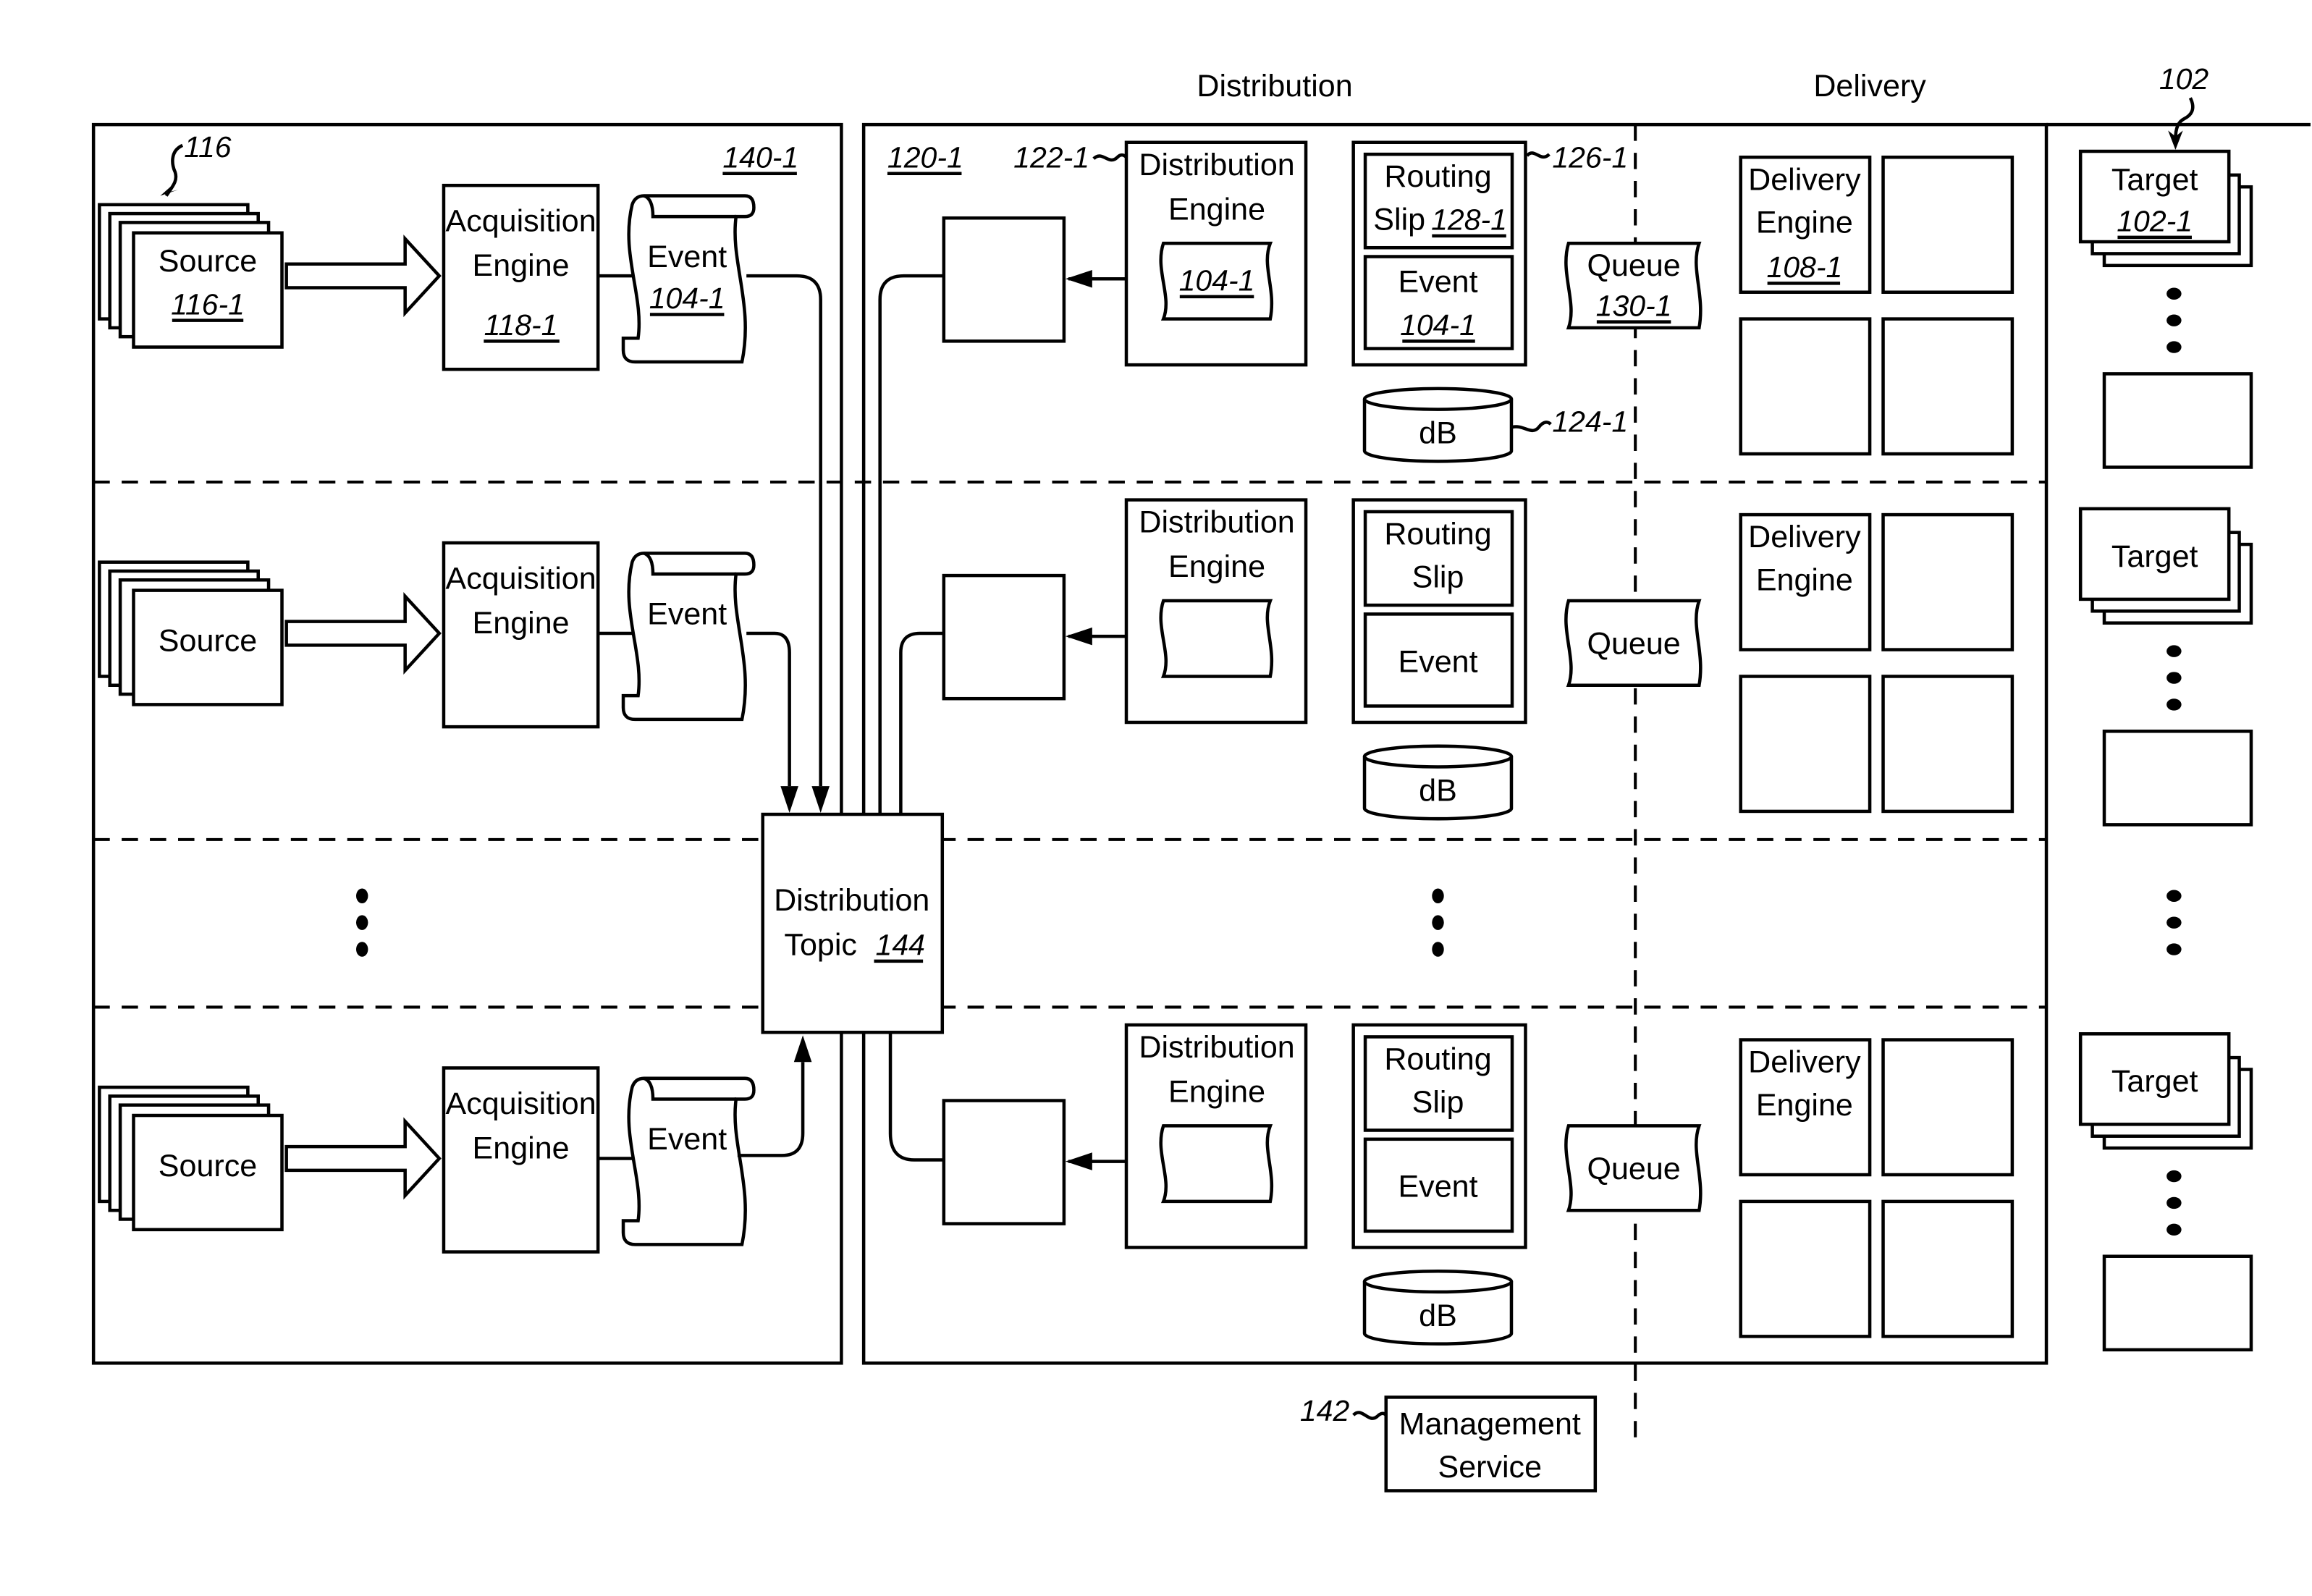  I want to click on queue: Queue 130-1, so click(1633, 285).